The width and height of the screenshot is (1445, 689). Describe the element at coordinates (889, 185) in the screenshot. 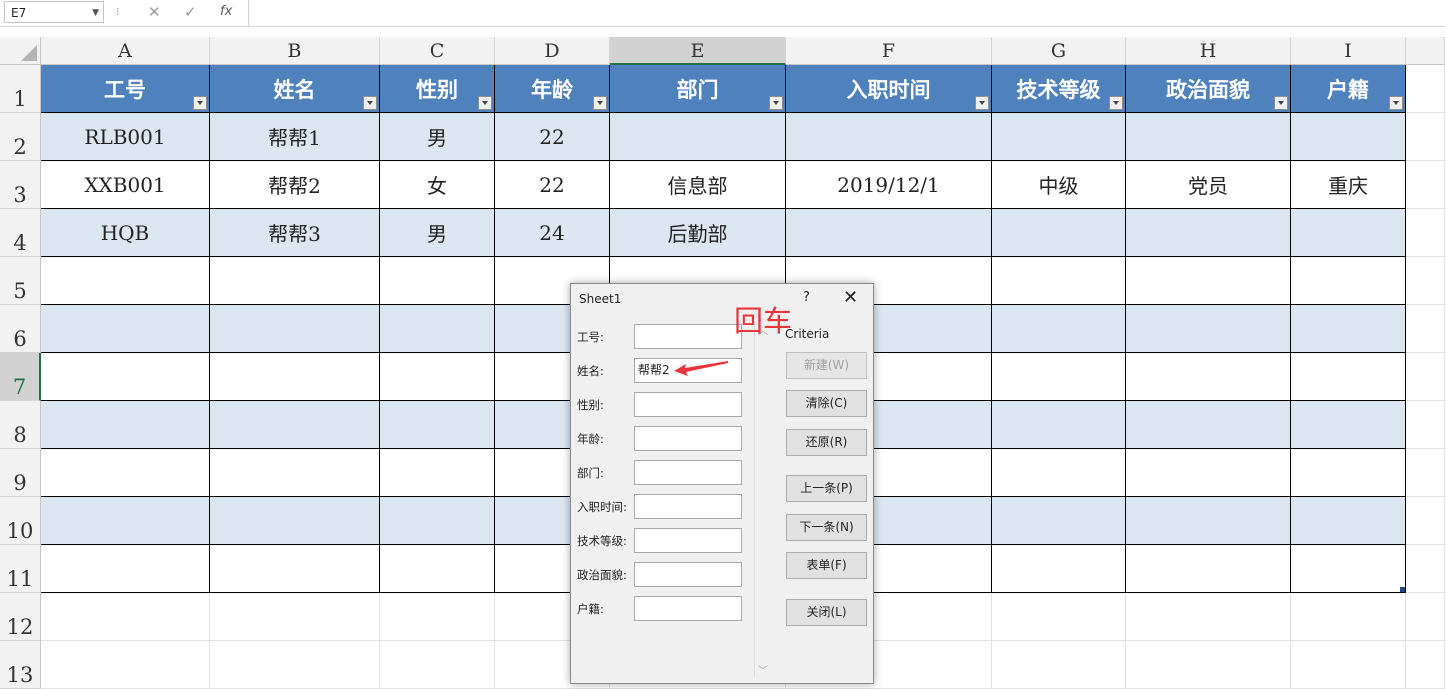

I see `cell: 2019/12/1` at that location.